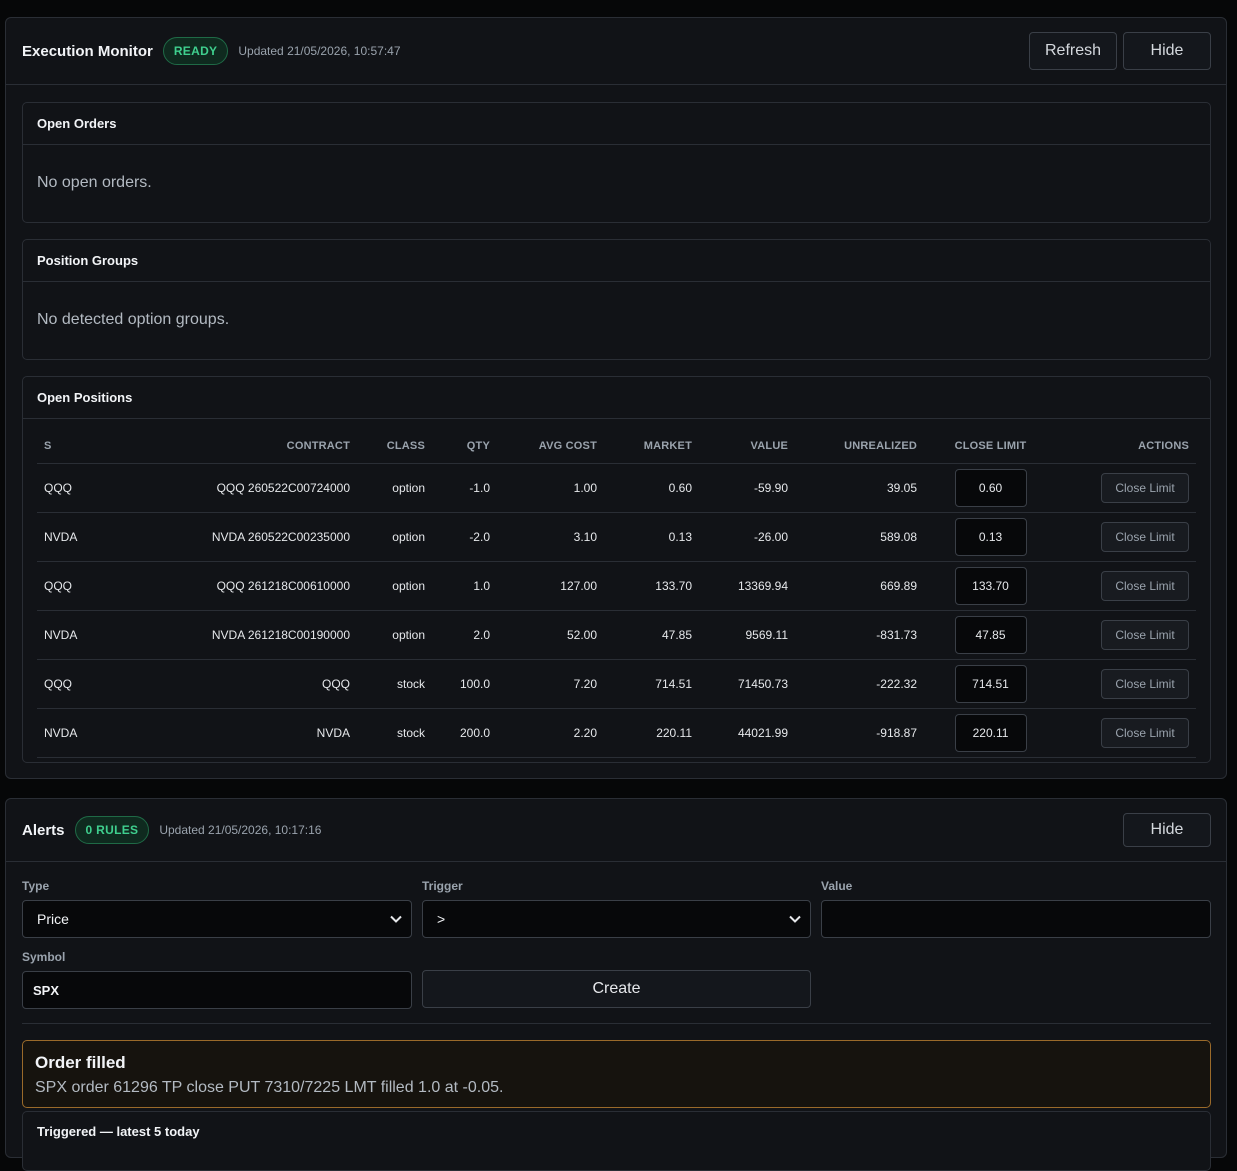 This screenshot has width=1237, height=1171. I want to click on column-header: S, so click(74, 446).